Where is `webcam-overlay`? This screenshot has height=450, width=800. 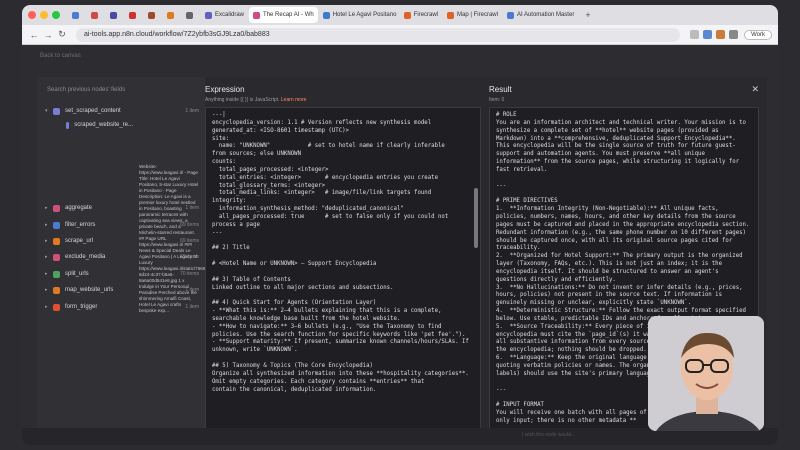
webcam-overlay is located at coordinates (706, 373).